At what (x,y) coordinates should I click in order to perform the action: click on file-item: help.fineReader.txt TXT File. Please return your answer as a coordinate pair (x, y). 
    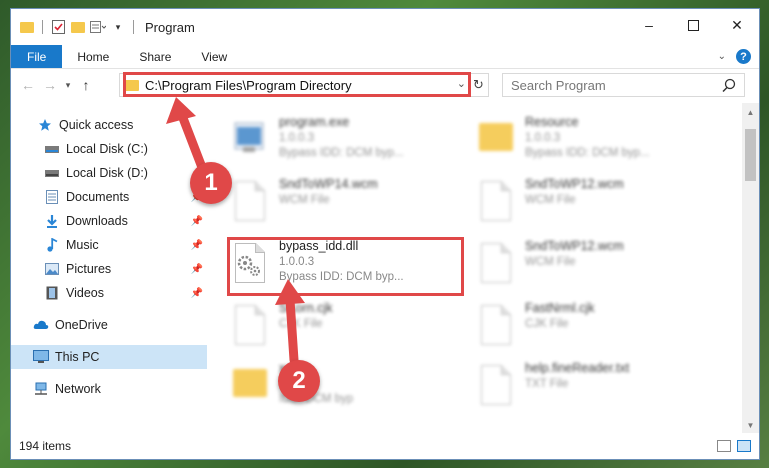
    Looking at the image, I should click on (597, 389).